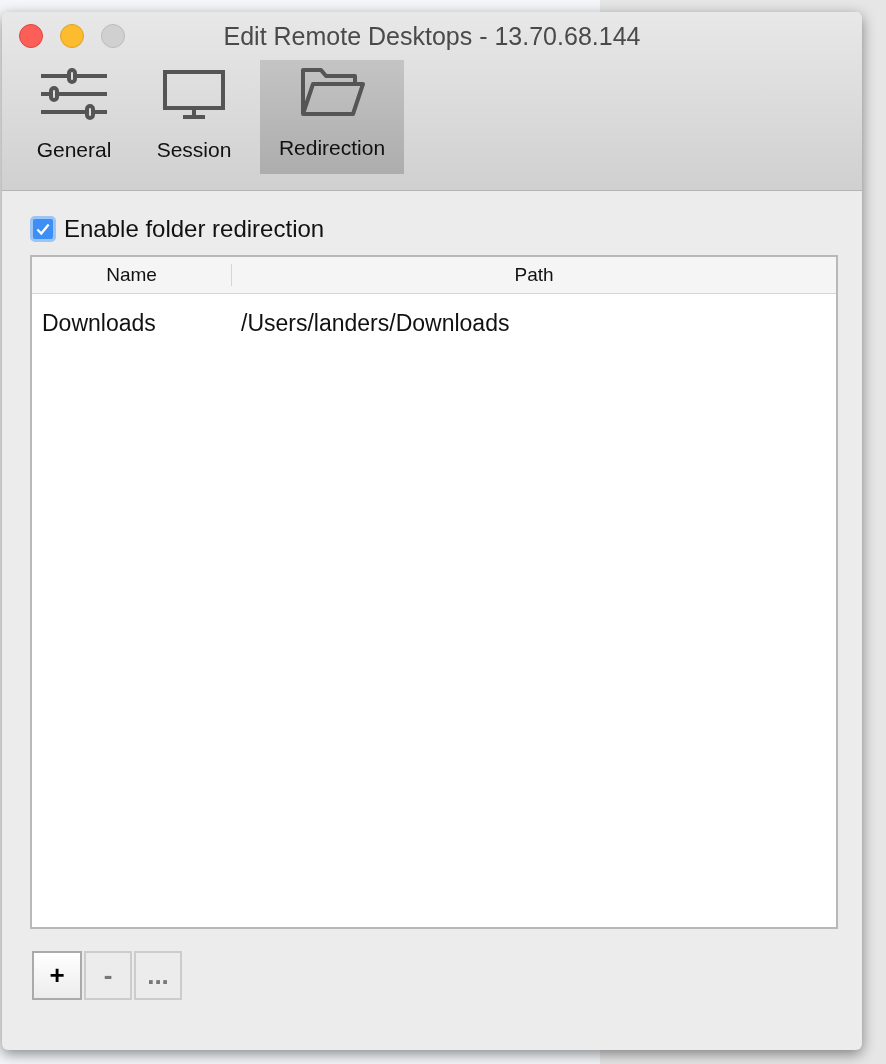 This screenshot has width=886, height=1064. What do you see at coordinates (332, 117) in the screenshot?
I see `toolbar-tab: Redirection` at bounding box center [332, 117].